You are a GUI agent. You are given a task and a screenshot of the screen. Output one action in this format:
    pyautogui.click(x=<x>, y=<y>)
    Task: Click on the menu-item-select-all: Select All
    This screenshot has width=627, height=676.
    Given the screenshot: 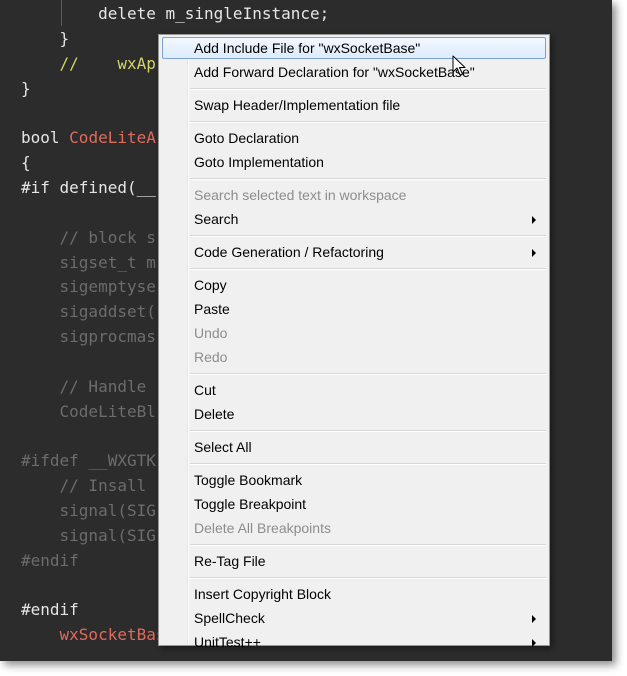 What is the action you would take?
    pyautogui.click(x=354, y=447)
    